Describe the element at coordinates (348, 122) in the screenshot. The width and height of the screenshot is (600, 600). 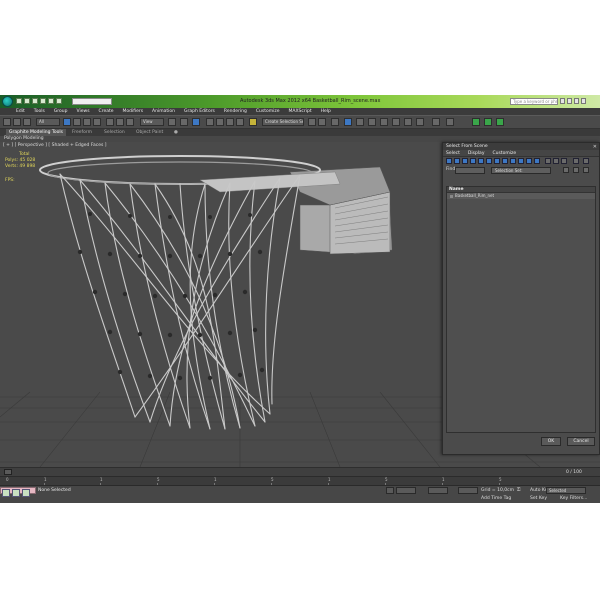
I see `graphite-toggle-icon` at that location.